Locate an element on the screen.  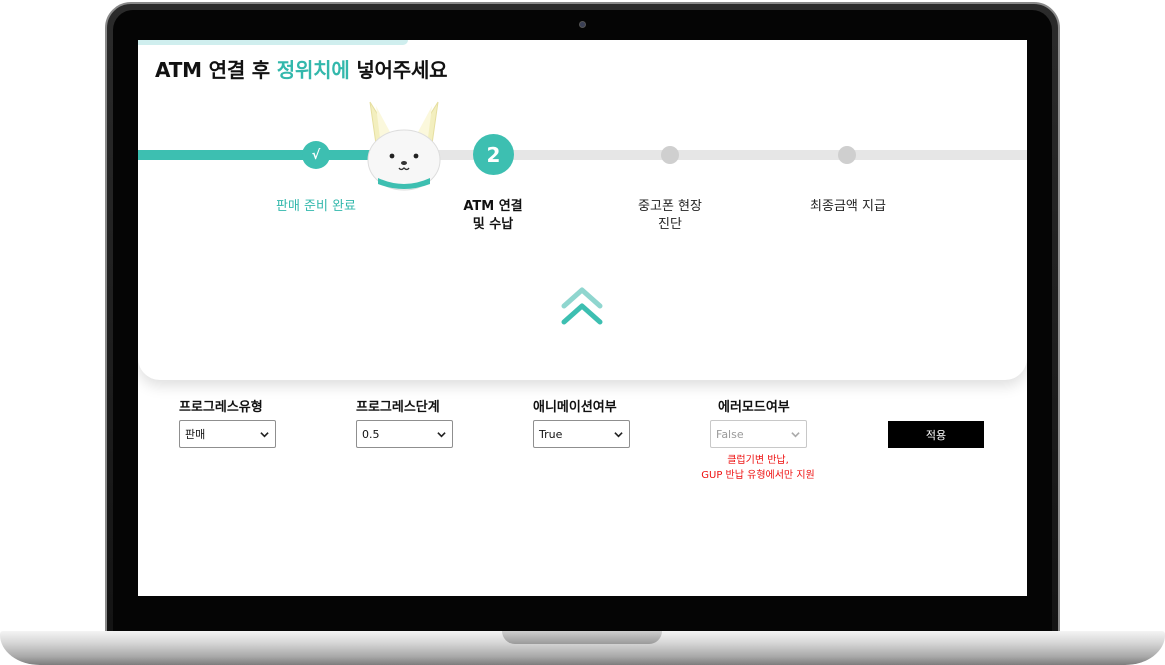
step-3-label-line1: 중고폰 현장 is located at coordinates (670, 206).